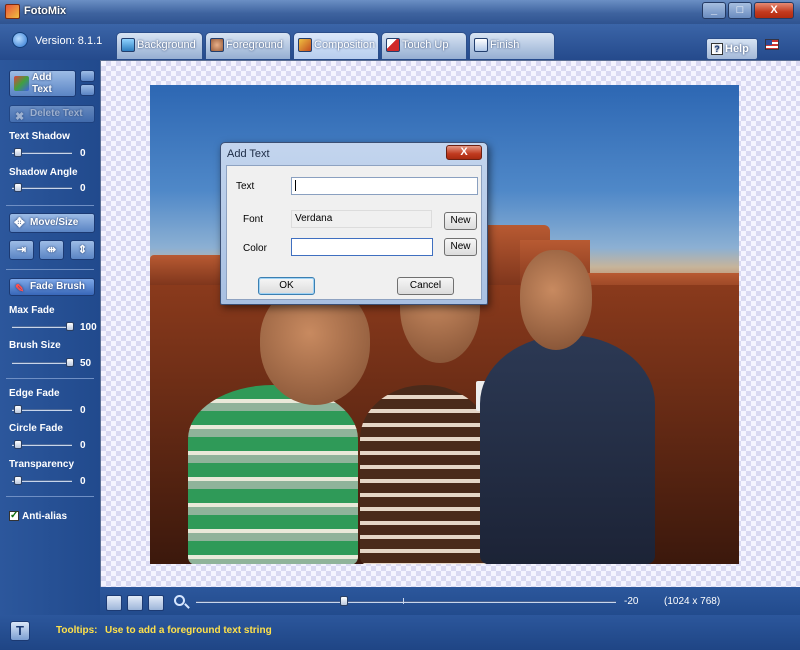 This screenshot has height=650, width=800. Describe the element at coordinates (179, 600) in the screenshot. I see `zoom-icon` at that location.